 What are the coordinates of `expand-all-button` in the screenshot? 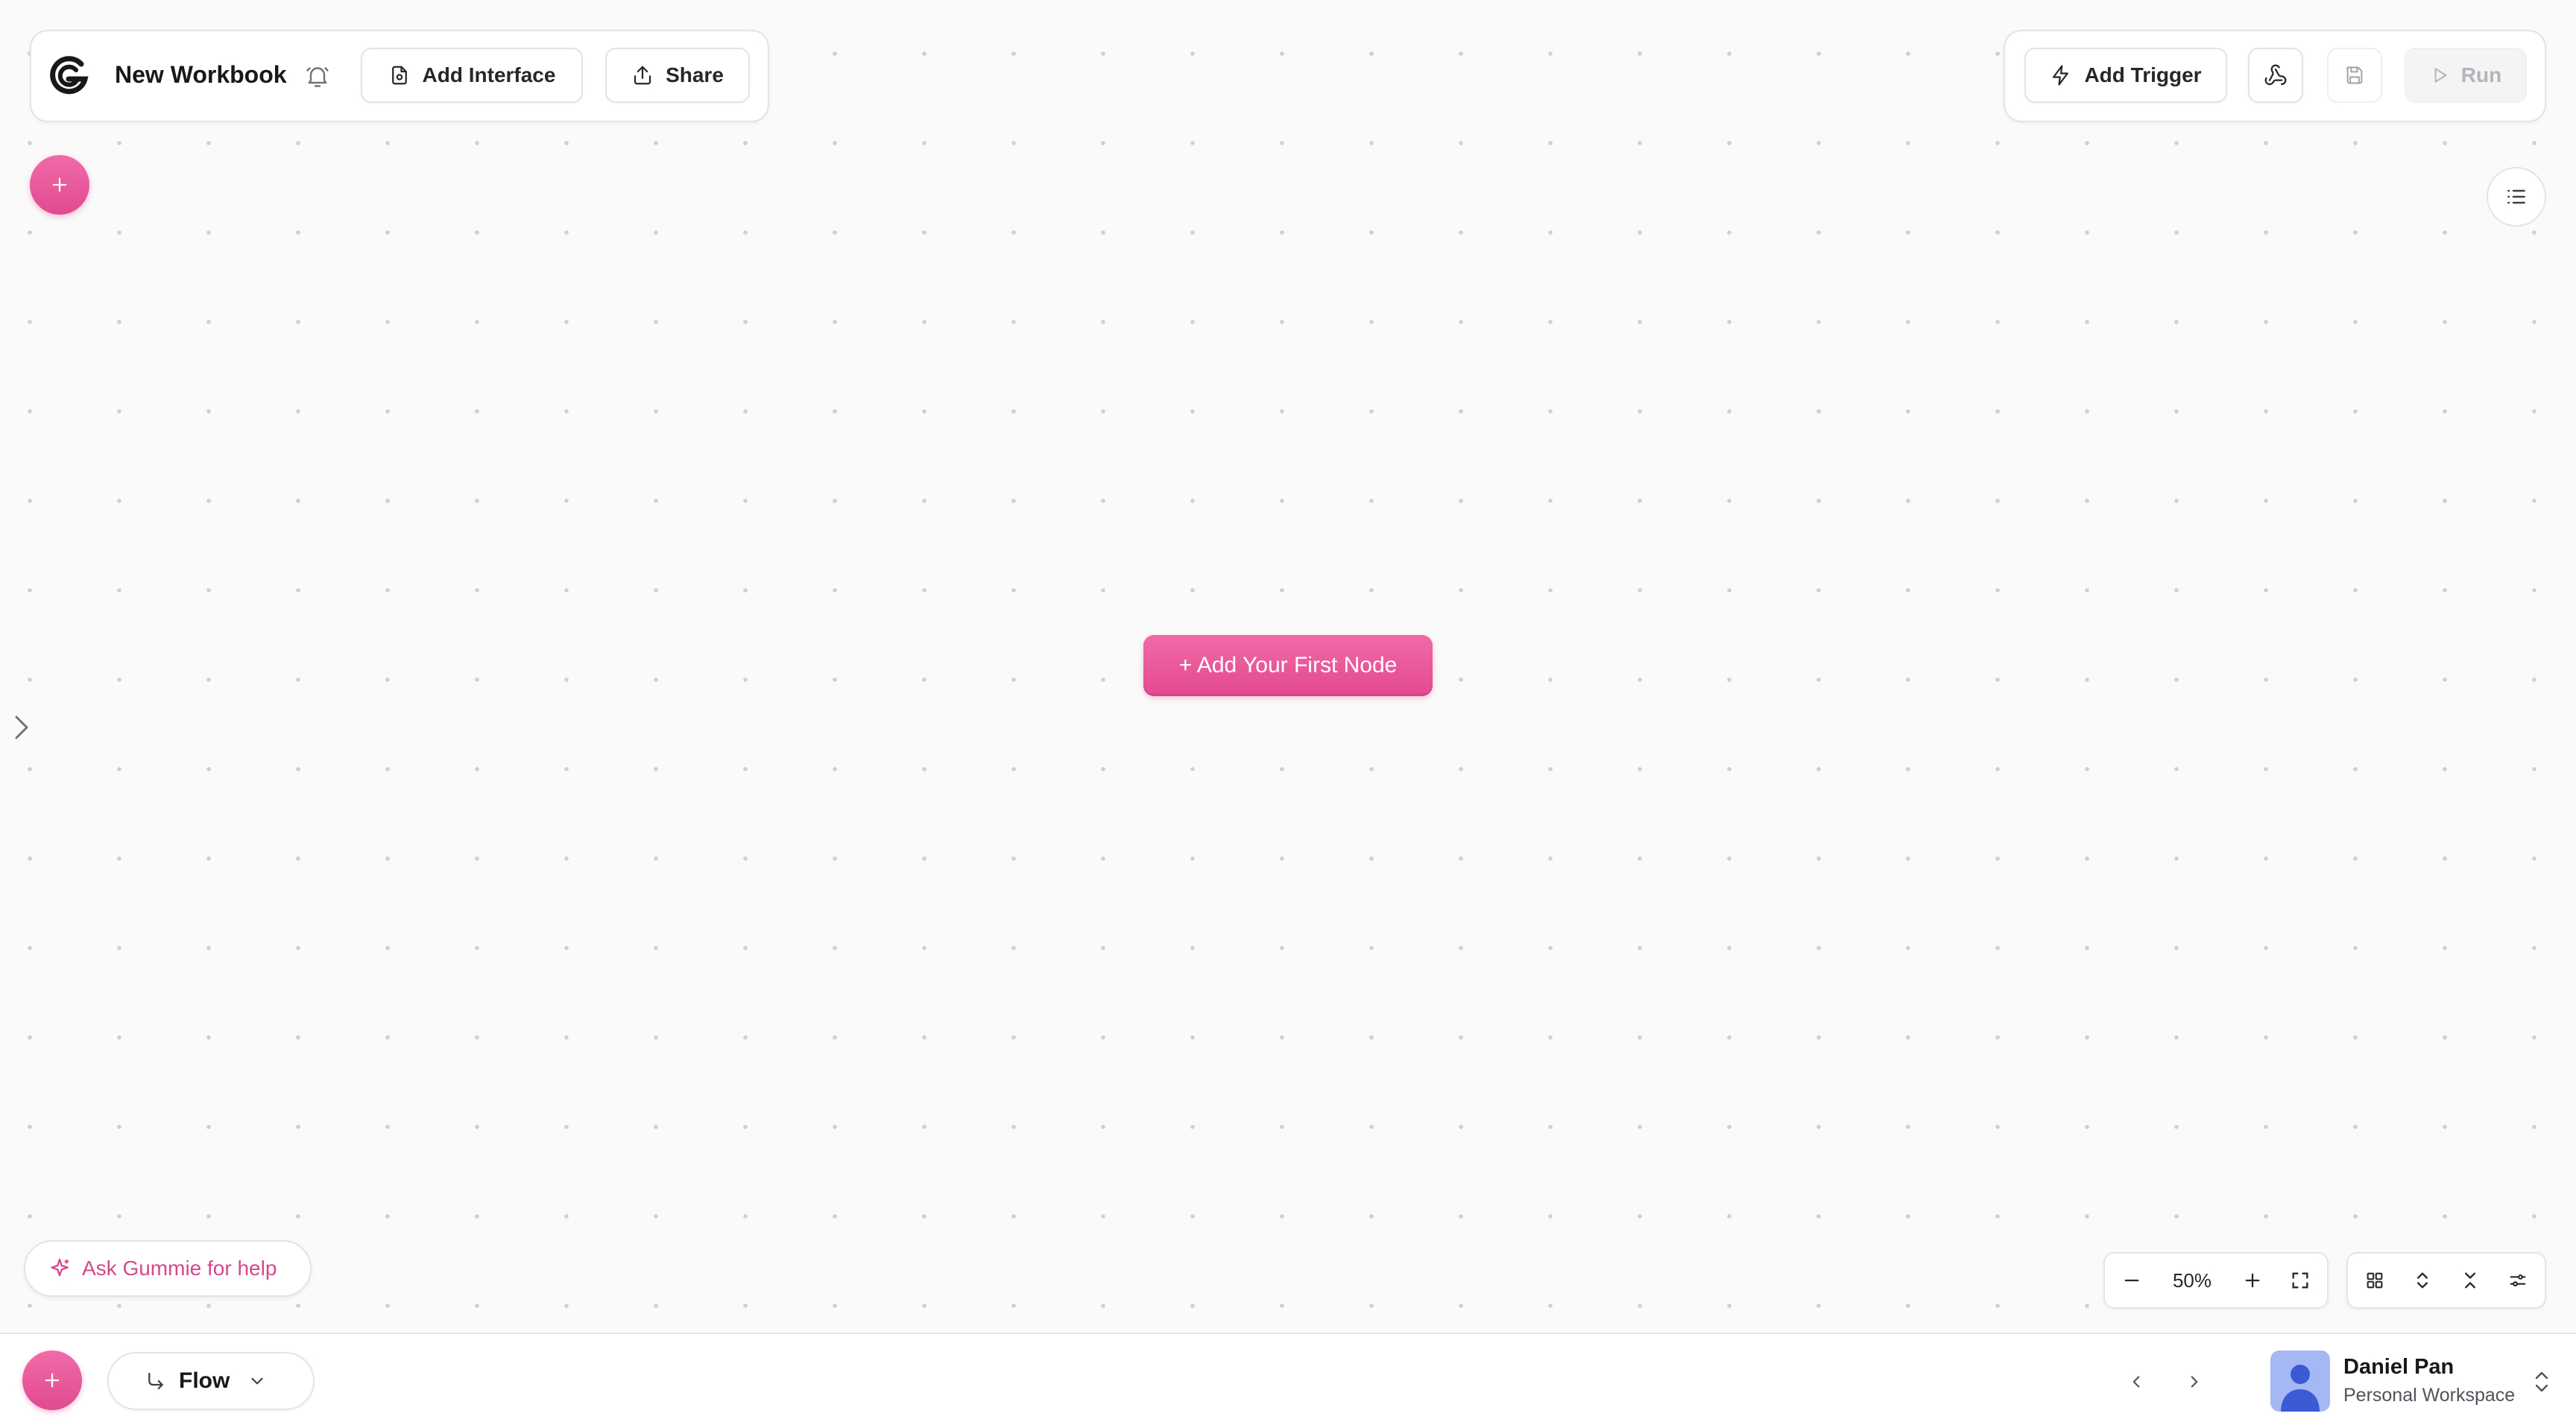 It's located at (2422, 1280).